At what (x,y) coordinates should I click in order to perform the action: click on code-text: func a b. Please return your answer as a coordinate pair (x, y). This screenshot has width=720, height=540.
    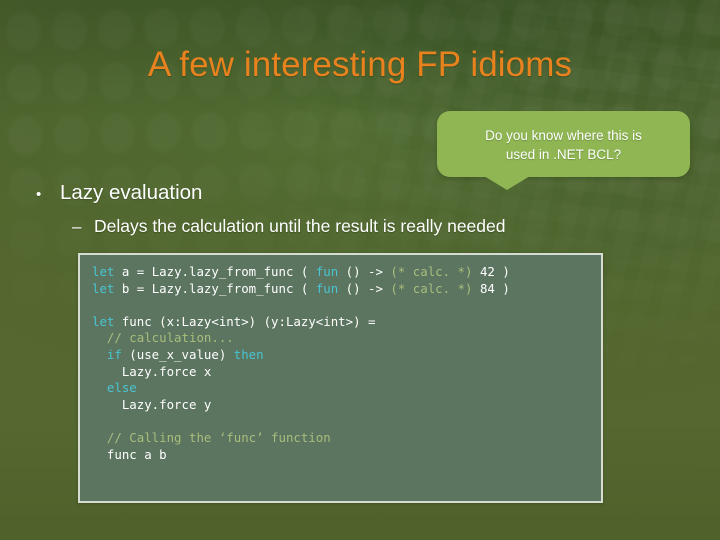
    Looking at the image, I should click on (129, 454).